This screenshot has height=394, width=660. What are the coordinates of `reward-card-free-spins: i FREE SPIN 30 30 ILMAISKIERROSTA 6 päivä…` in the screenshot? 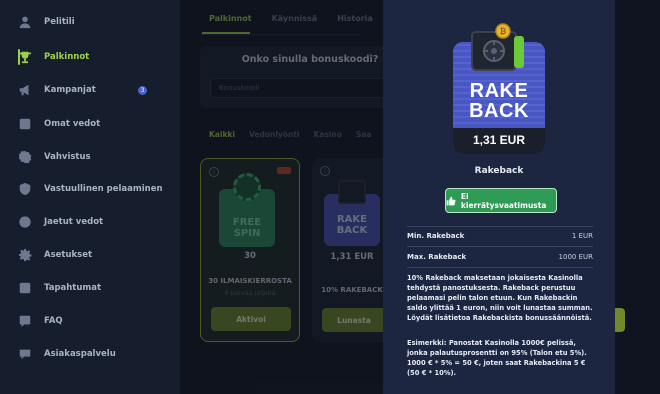 It's located at (250, 250).